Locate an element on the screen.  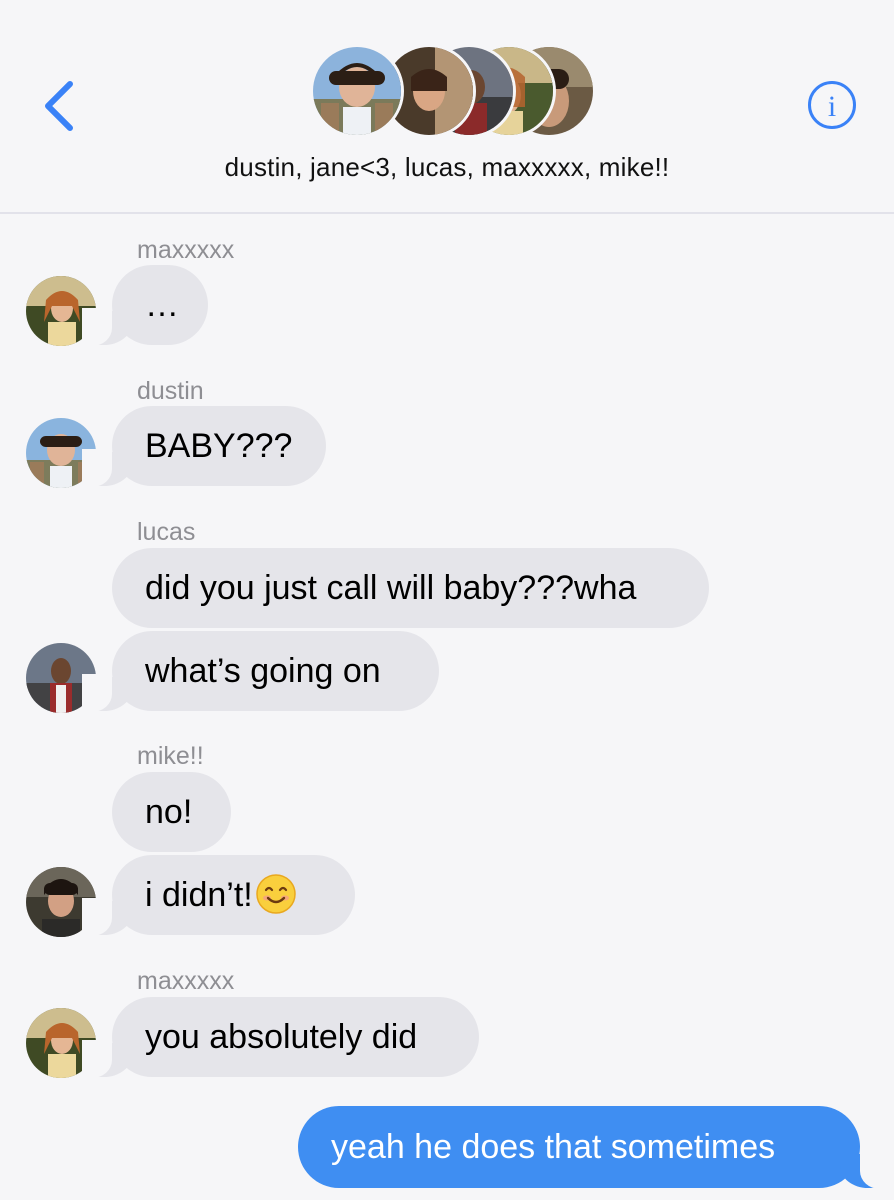
message-bubble: did you just call will baby???wha is located at coordinates (410, 588).